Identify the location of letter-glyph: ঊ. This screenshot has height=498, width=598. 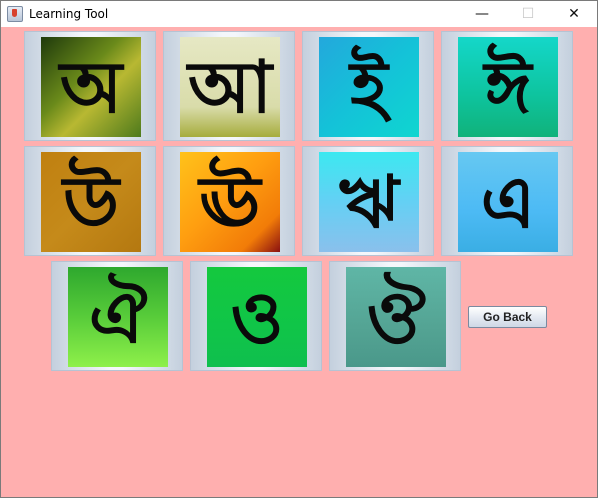
(230, 202).